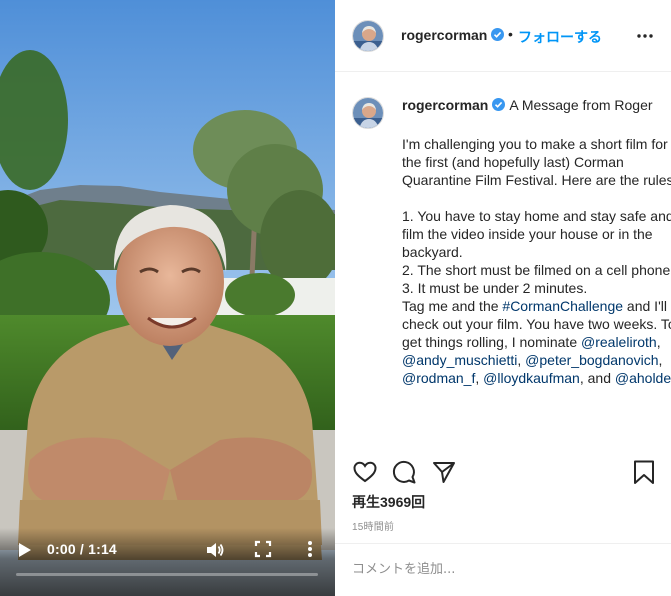 The height and width of the screenshot is (596, 671). I want to click on rule-3: 3. It must be under 2 minutes., so click(495, 288).